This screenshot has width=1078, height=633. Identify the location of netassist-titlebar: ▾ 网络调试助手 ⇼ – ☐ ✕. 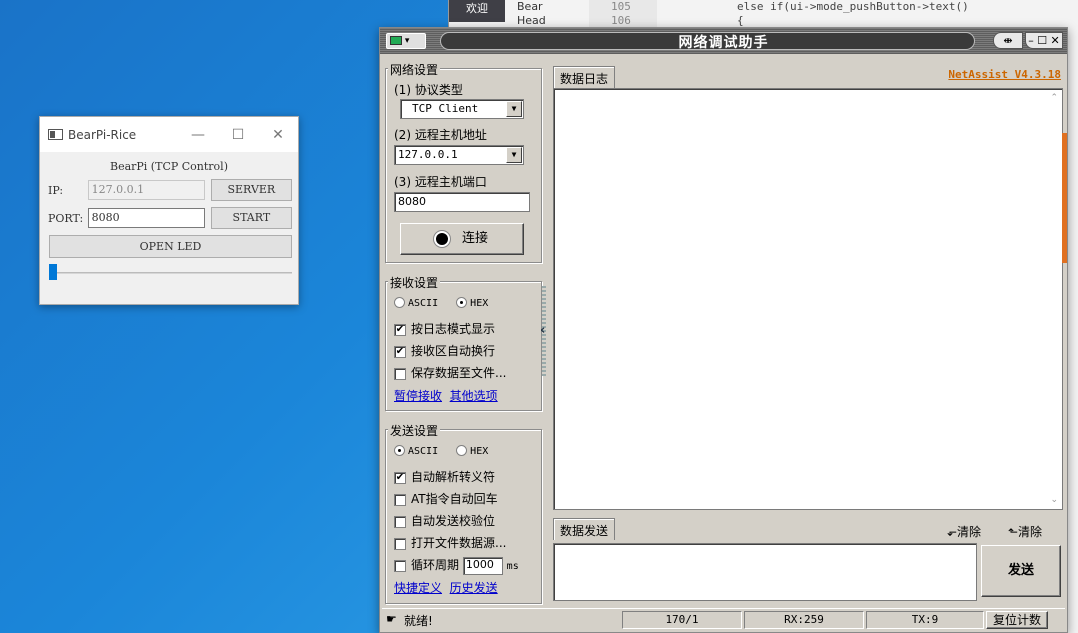
(723, 41).